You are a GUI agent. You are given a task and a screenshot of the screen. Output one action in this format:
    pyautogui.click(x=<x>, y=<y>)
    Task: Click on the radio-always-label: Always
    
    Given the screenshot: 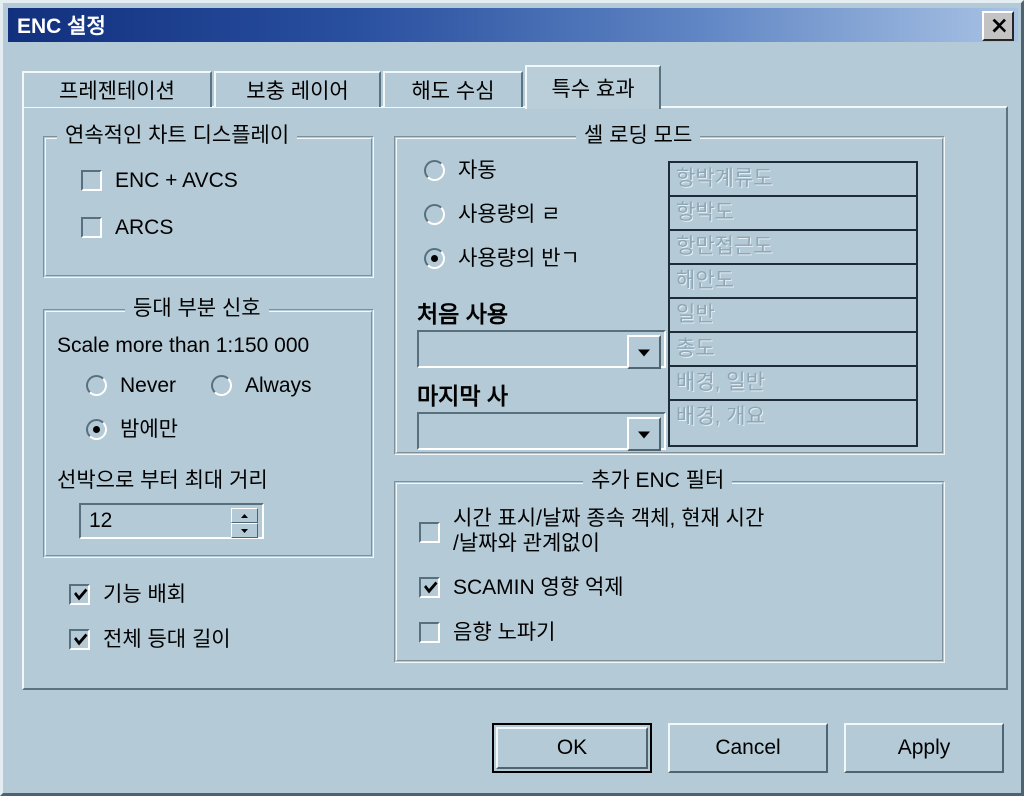 What is the action you would take?
    pyautogui.click(x=278, y=385)
    